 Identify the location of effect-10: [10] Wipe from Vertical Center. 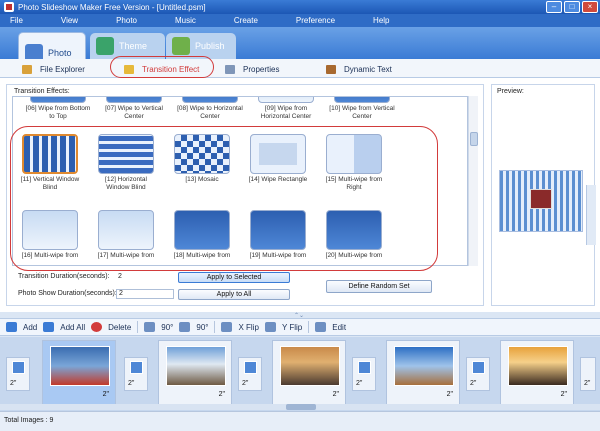
(362, 109).